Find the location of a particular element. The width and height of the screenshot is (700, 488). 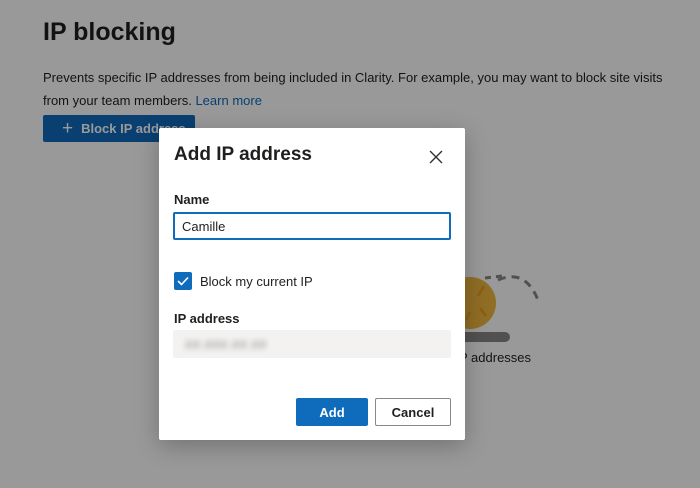

checkmark-icon is located at coordinates (183, 281).